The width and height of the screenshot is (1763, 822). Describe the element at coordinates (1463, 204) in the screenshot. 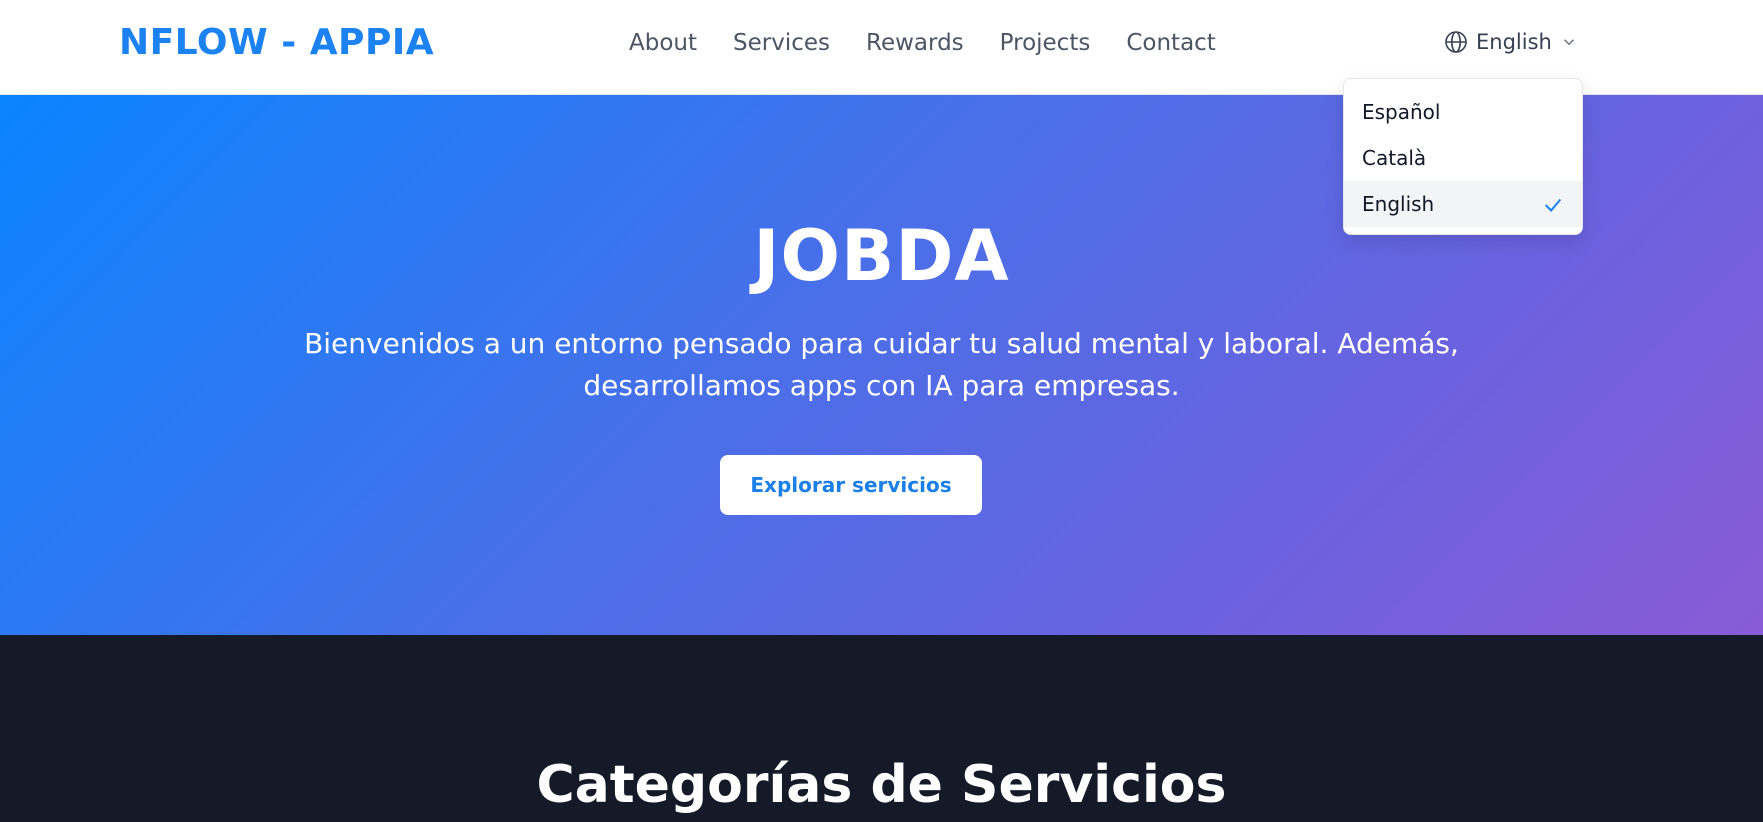

I see `language-option-english: English` at that location.